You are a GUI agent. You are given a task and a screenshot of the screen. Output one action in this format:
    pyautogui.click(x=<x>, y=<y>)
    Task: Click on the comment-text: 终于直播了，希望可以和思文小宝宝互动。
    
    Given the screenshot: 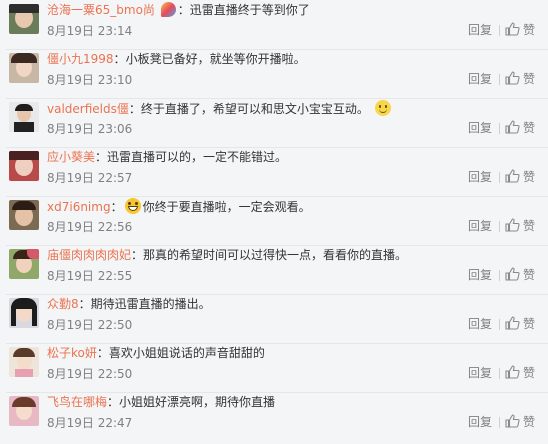 What is the action you would take?
    pyautogui.click(x=254, y=109)
    